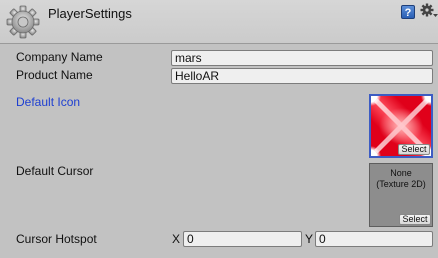 This screenshot has width=438, height=258. What do you see at coordinates (408, 12) in the screenshot?
I see `help-icon: ?` at bounding box center [408, 12].